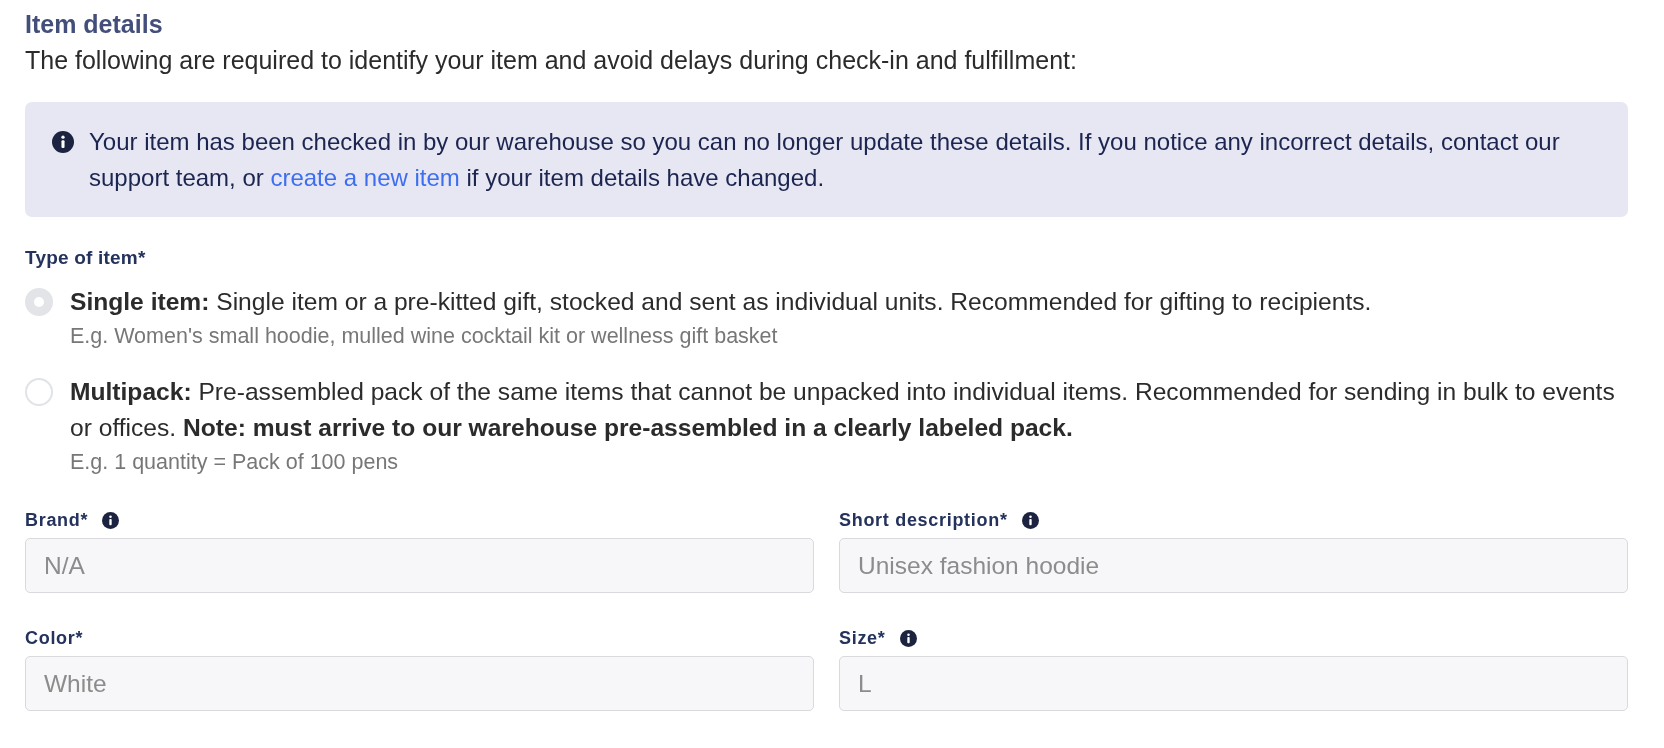  I want to click on field-label: Size*, so click(862, 638).